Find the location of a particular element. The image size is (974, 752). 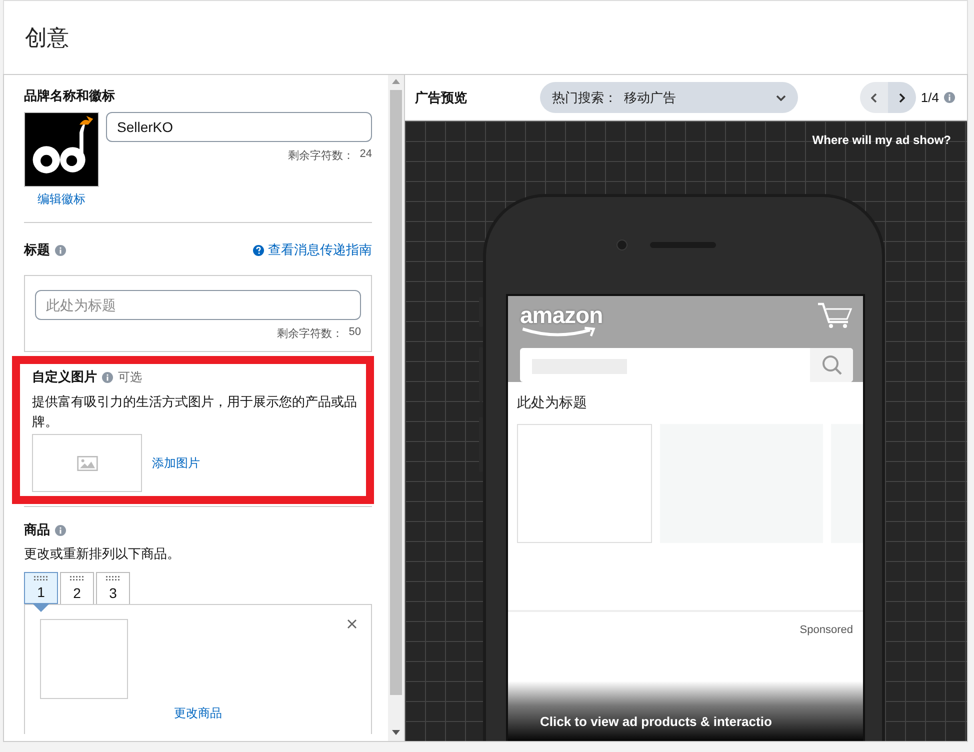

section-description: 更改或重新排列以下商品。 is located at coordinates (102, 554).